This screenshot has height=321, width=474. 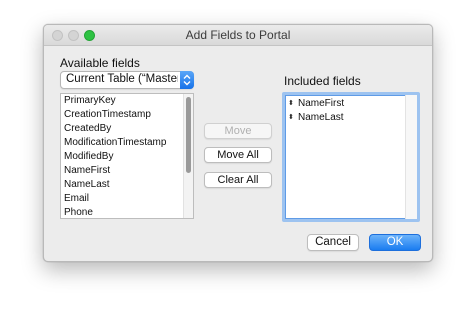 I want to click on included-list-scrollbar, so click(x=411, y=157).